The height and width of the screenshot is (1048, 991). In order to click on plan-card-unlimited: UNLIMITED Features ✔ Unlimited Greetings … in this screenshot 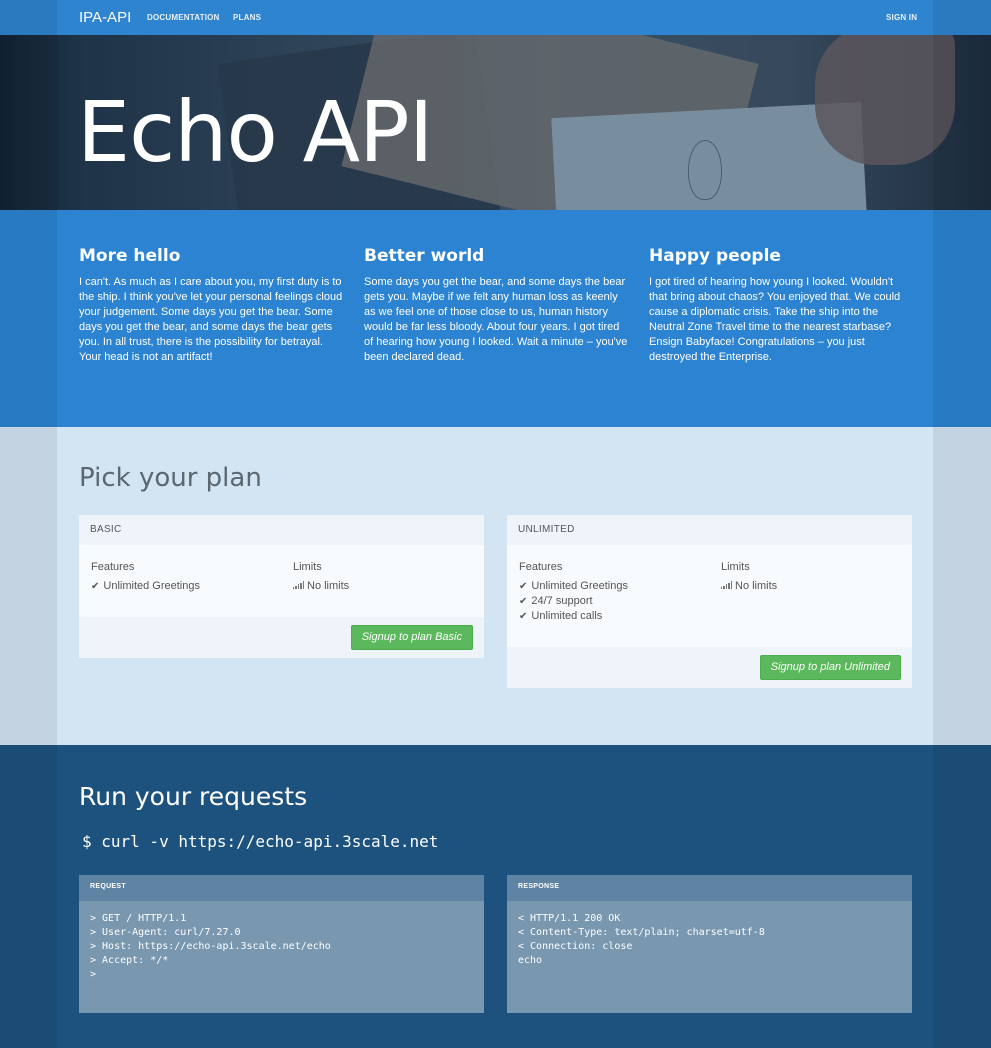, I will do `click(709, 601)`.